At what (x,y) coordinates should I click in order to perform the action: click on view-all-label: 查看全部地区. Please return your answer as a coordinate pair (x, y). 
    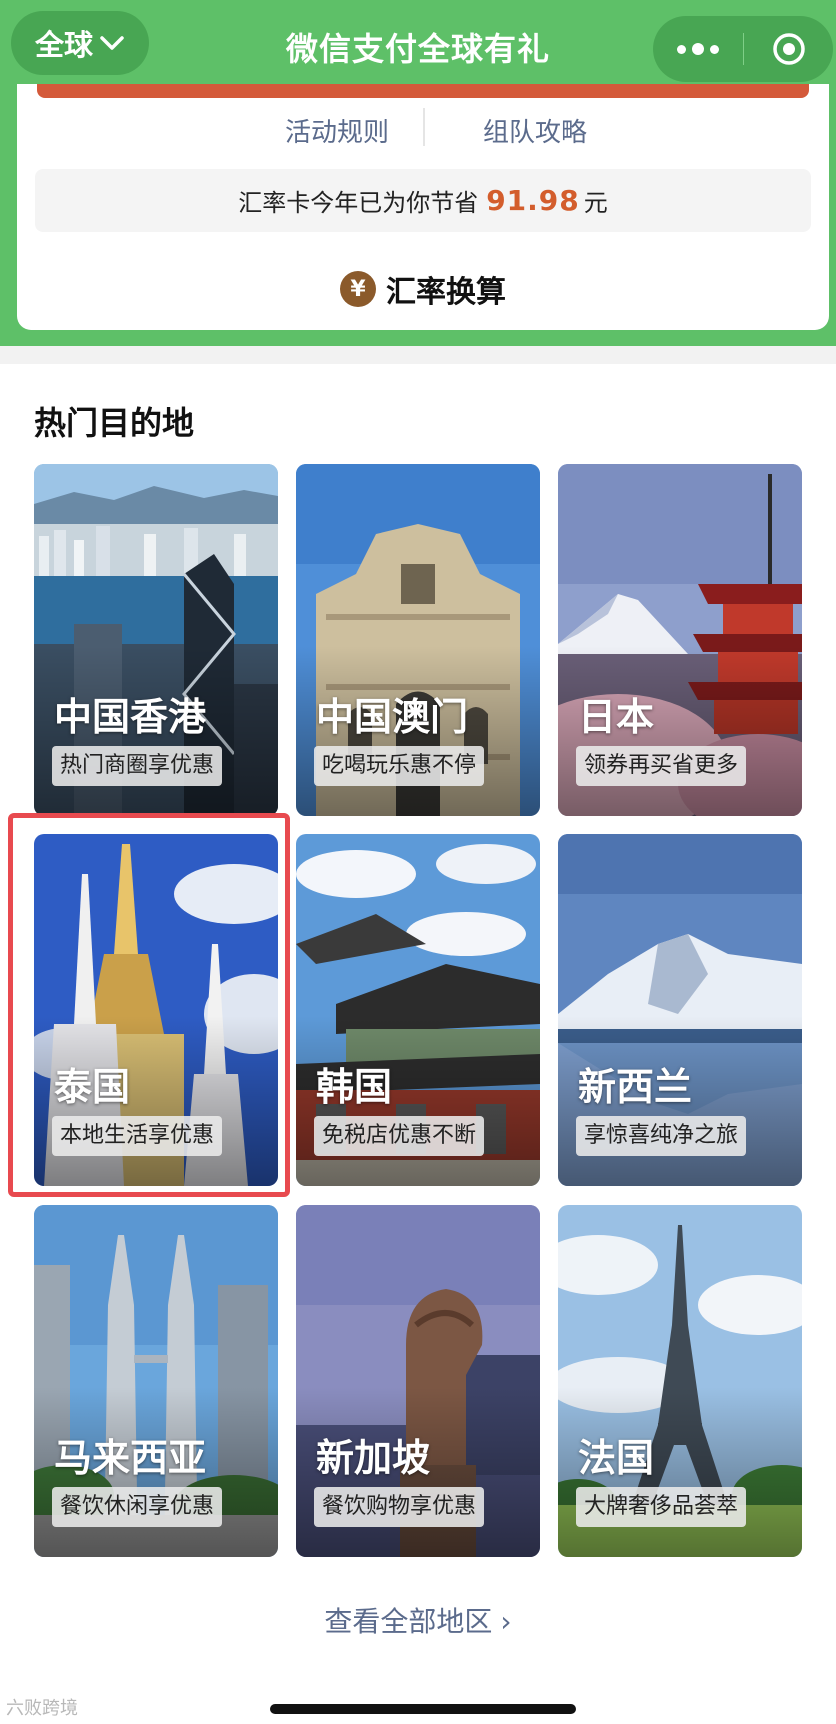
    Looking at the image, I should click on (408, 1621).